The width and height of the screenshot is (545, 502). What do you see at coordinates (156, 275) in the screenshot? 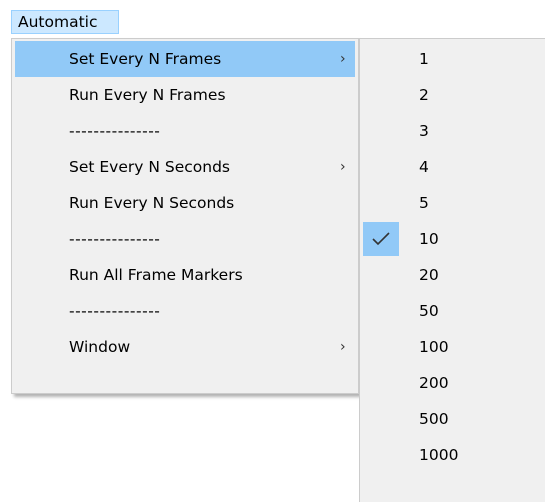
I see `menu-item-label: Run All Frame Markers` at bounding box center [156, 275].